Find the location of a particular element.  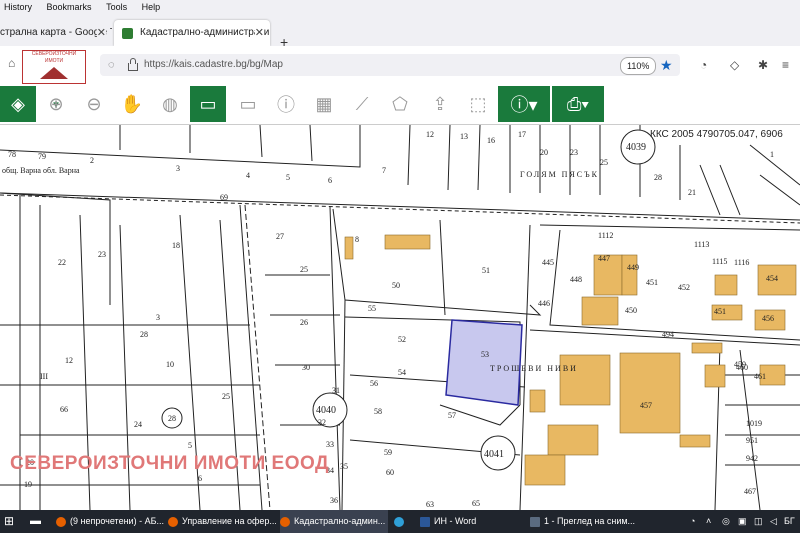

parcel-label: 452 is located at coordinates (684, 287).